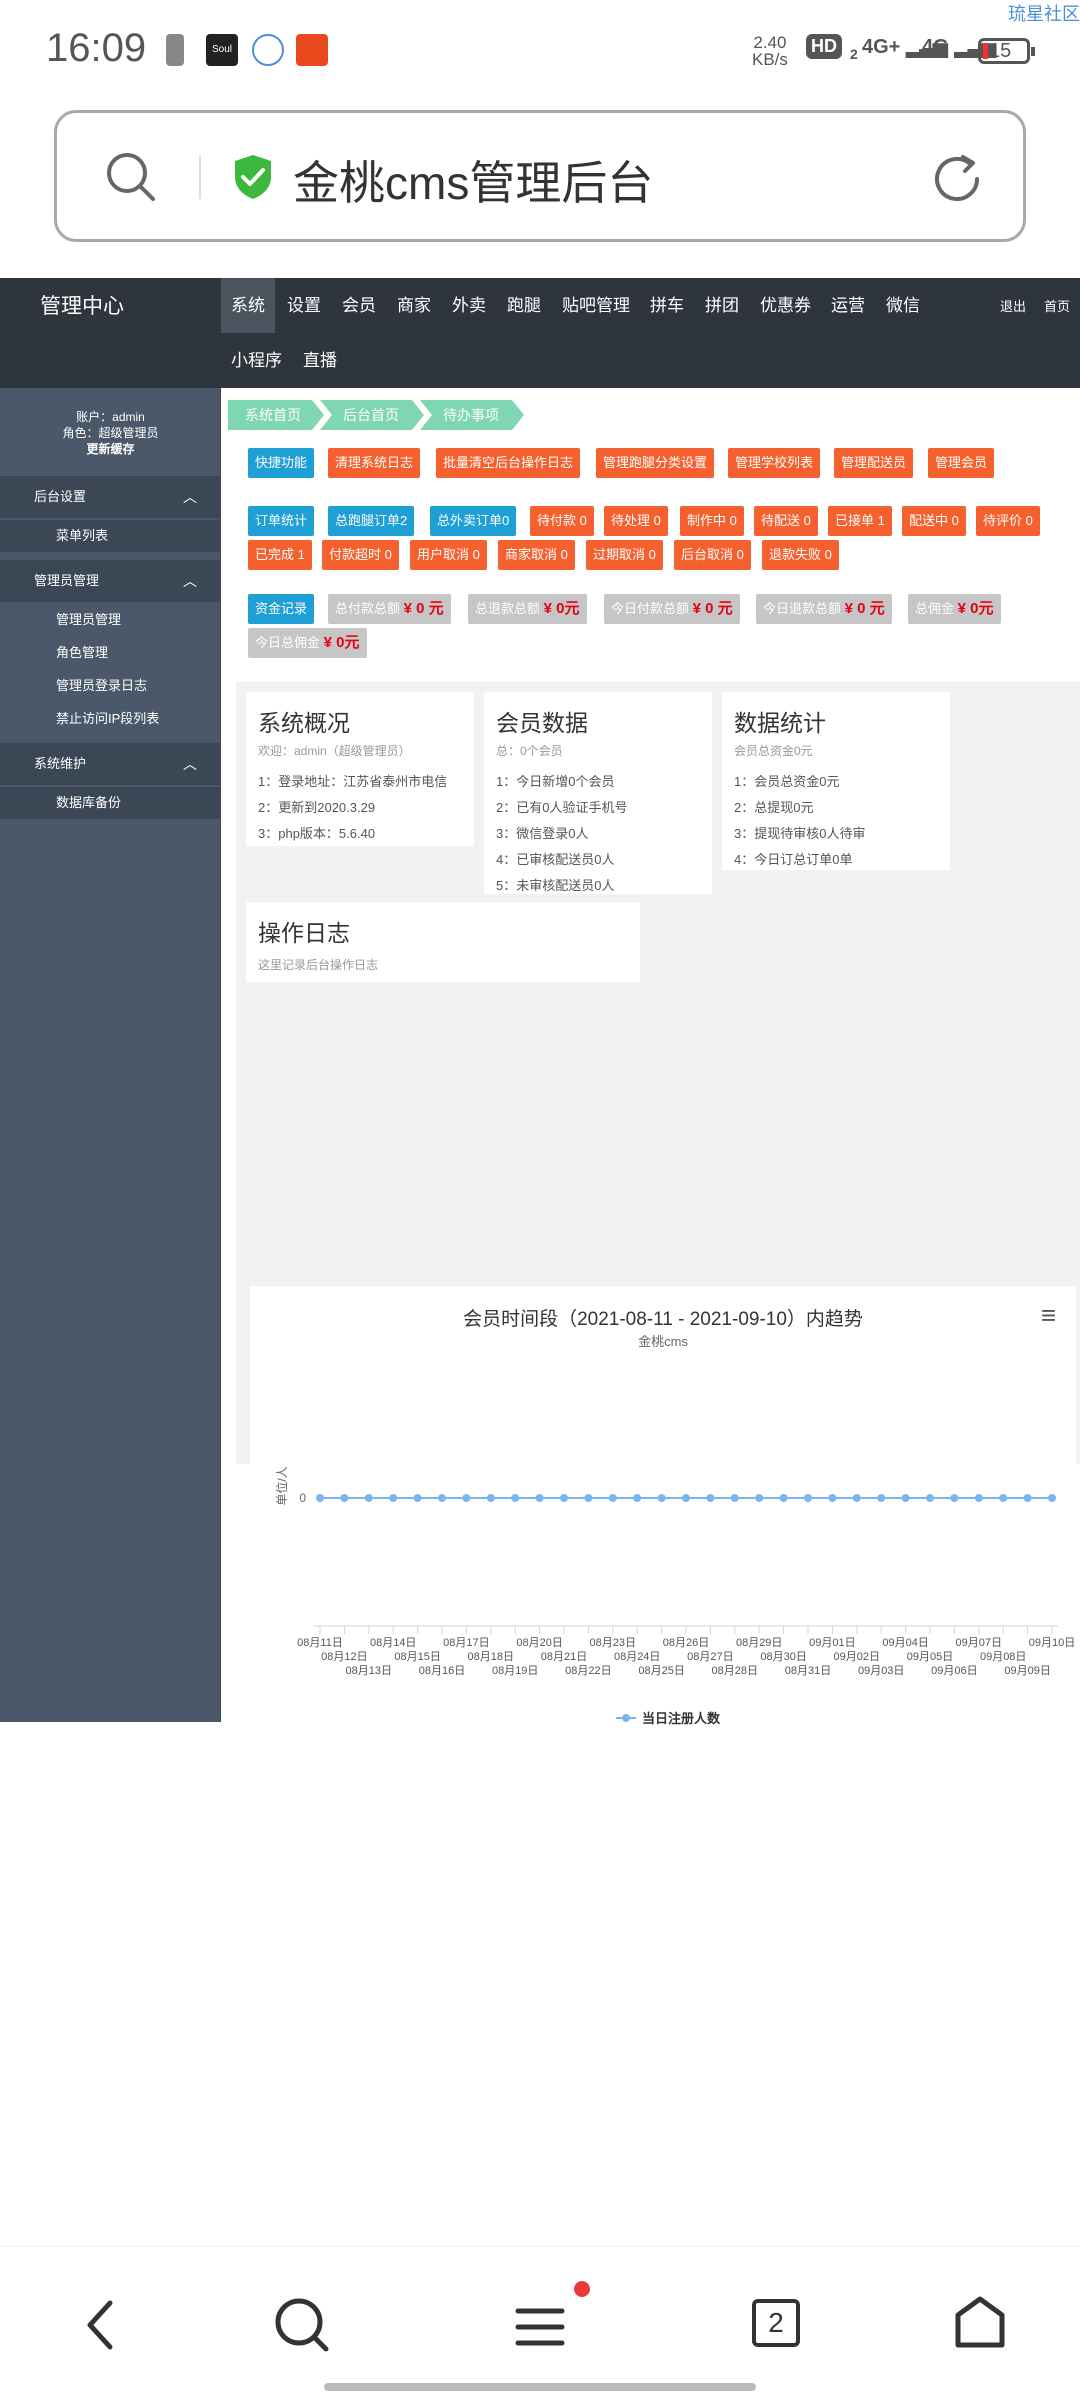 Image resolution: width=1080 pixels, height=2400 pixels. I want to click on nav-group-buy: 拼团, so click(722, 305).